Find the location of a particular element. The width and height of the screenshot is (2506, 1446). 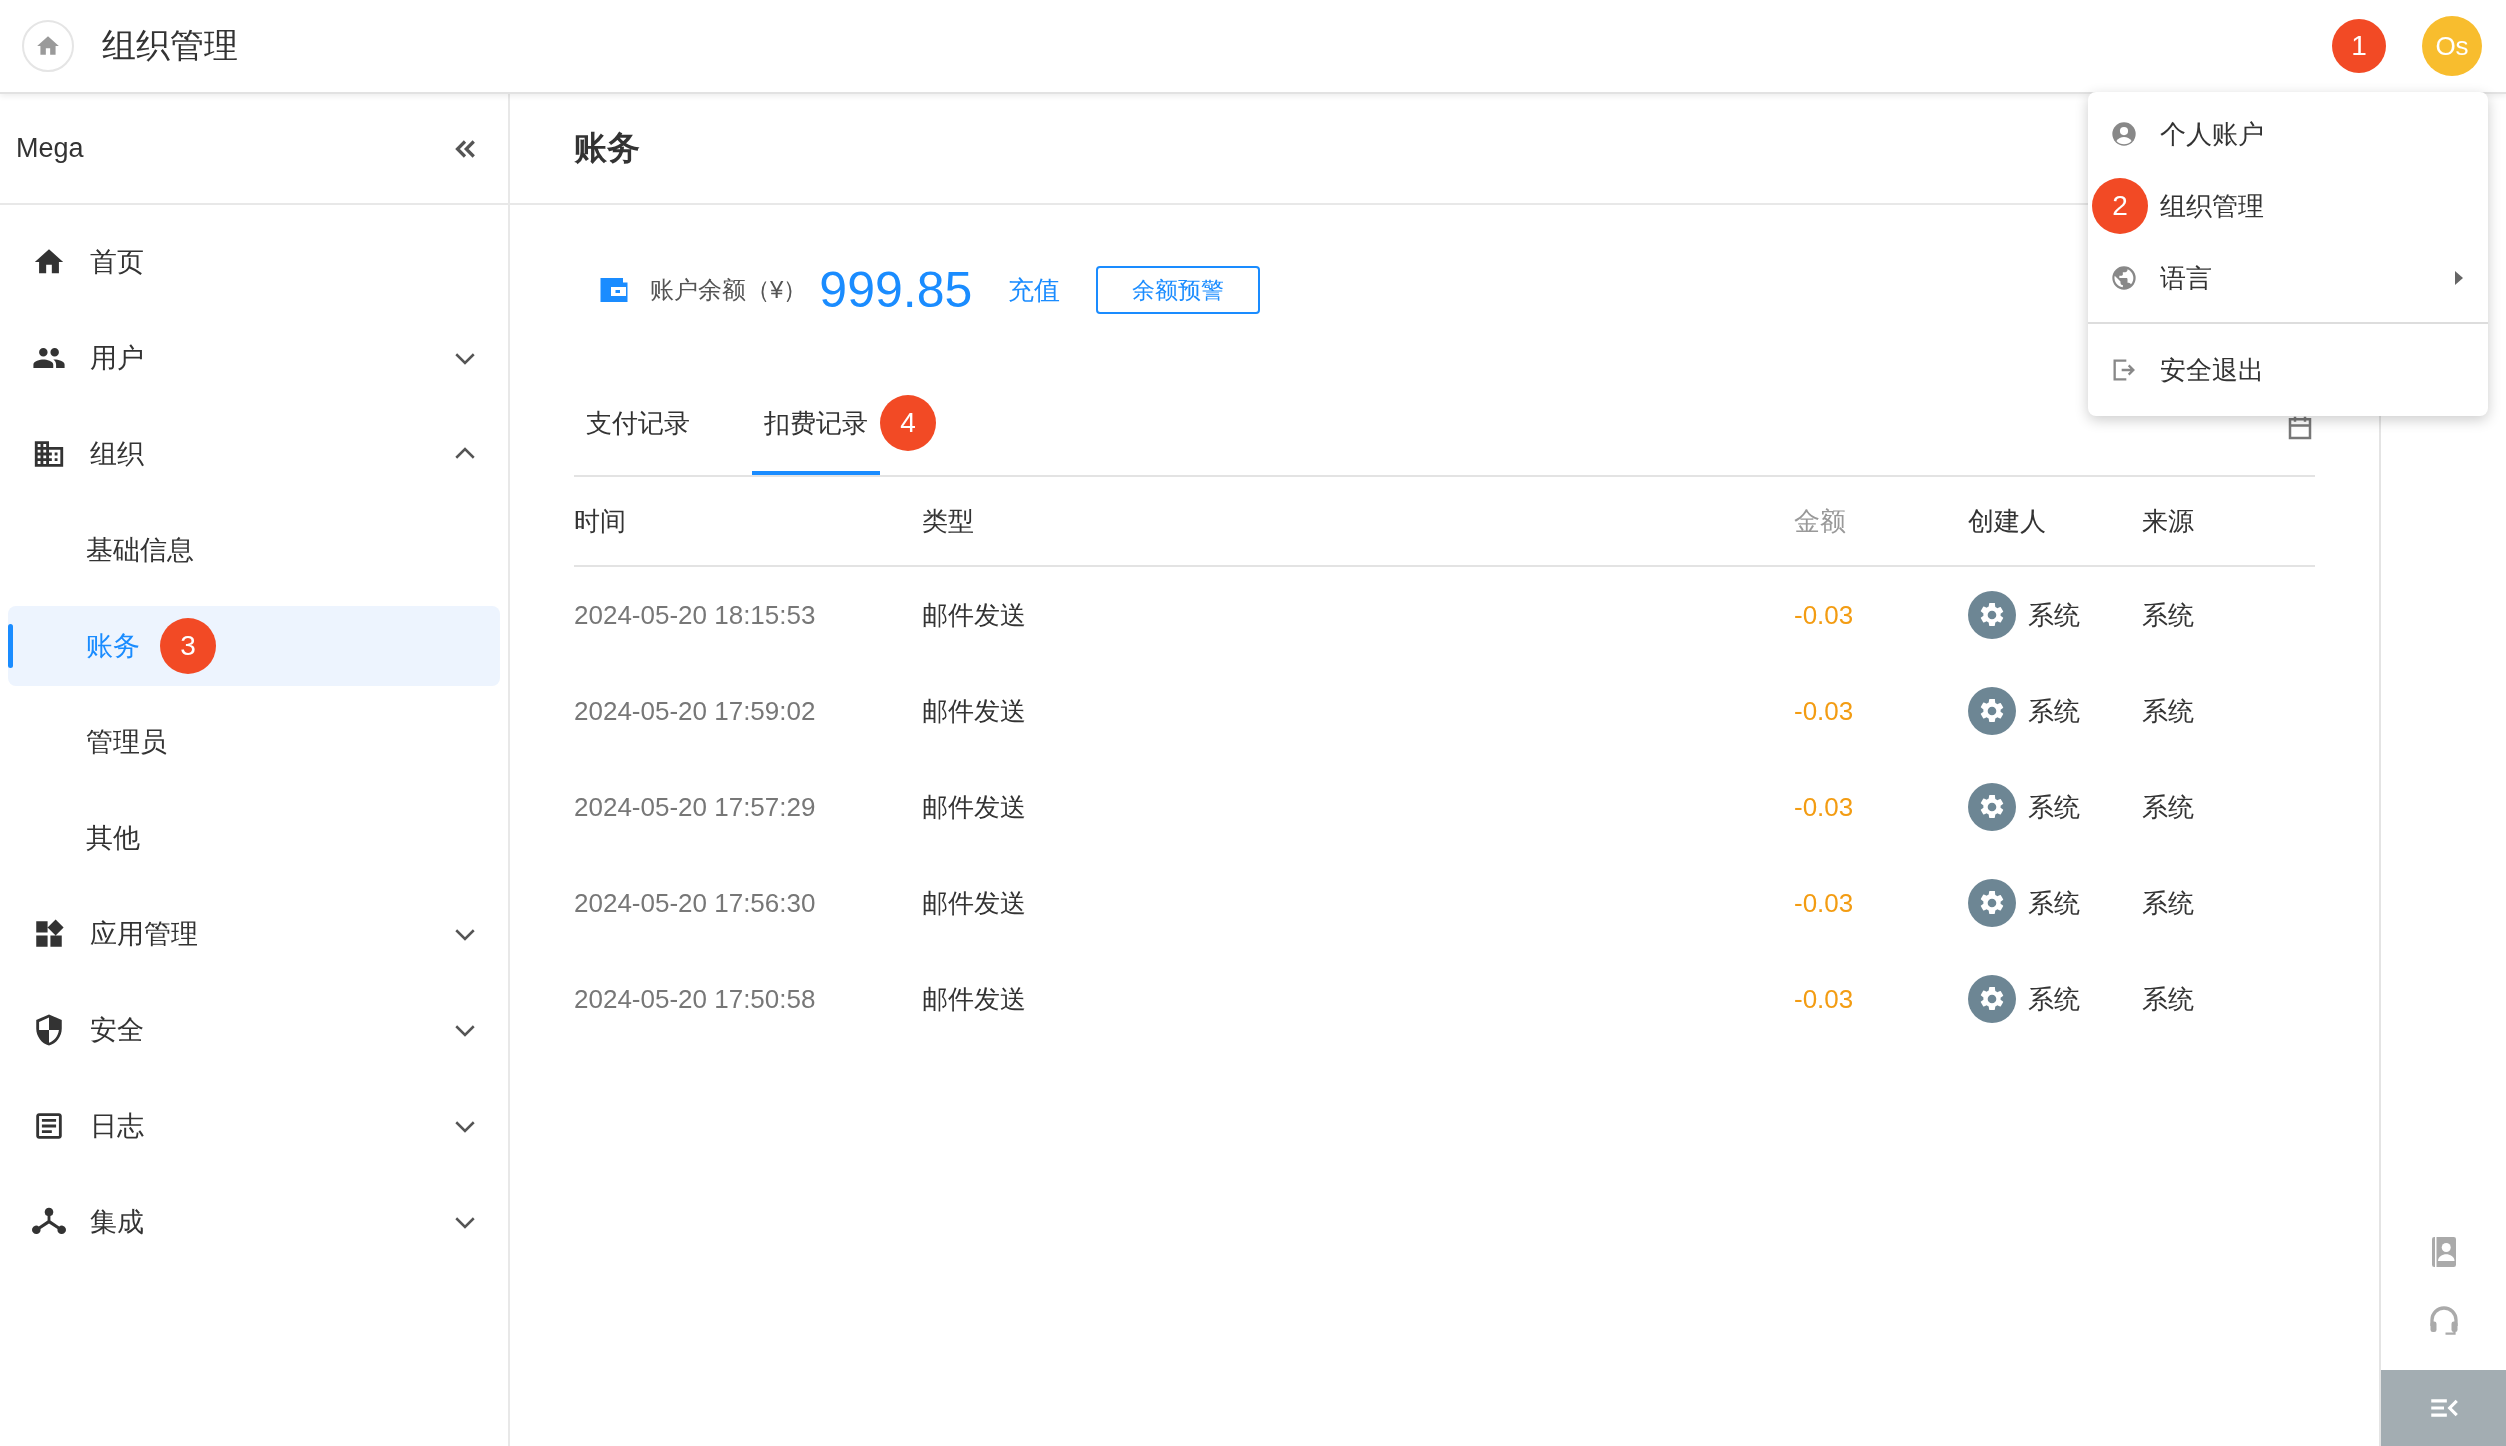

sidebar-item: 首页 is located at coordinates (254, 262).